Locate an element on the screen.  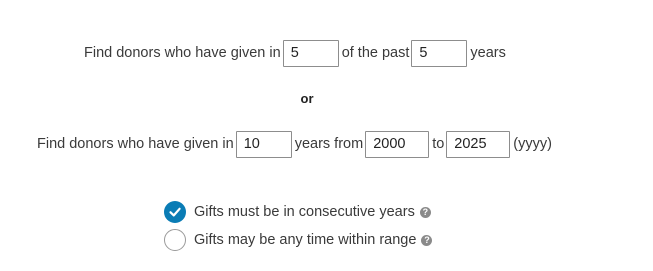
check-icon is located at coordinates (175, 212).